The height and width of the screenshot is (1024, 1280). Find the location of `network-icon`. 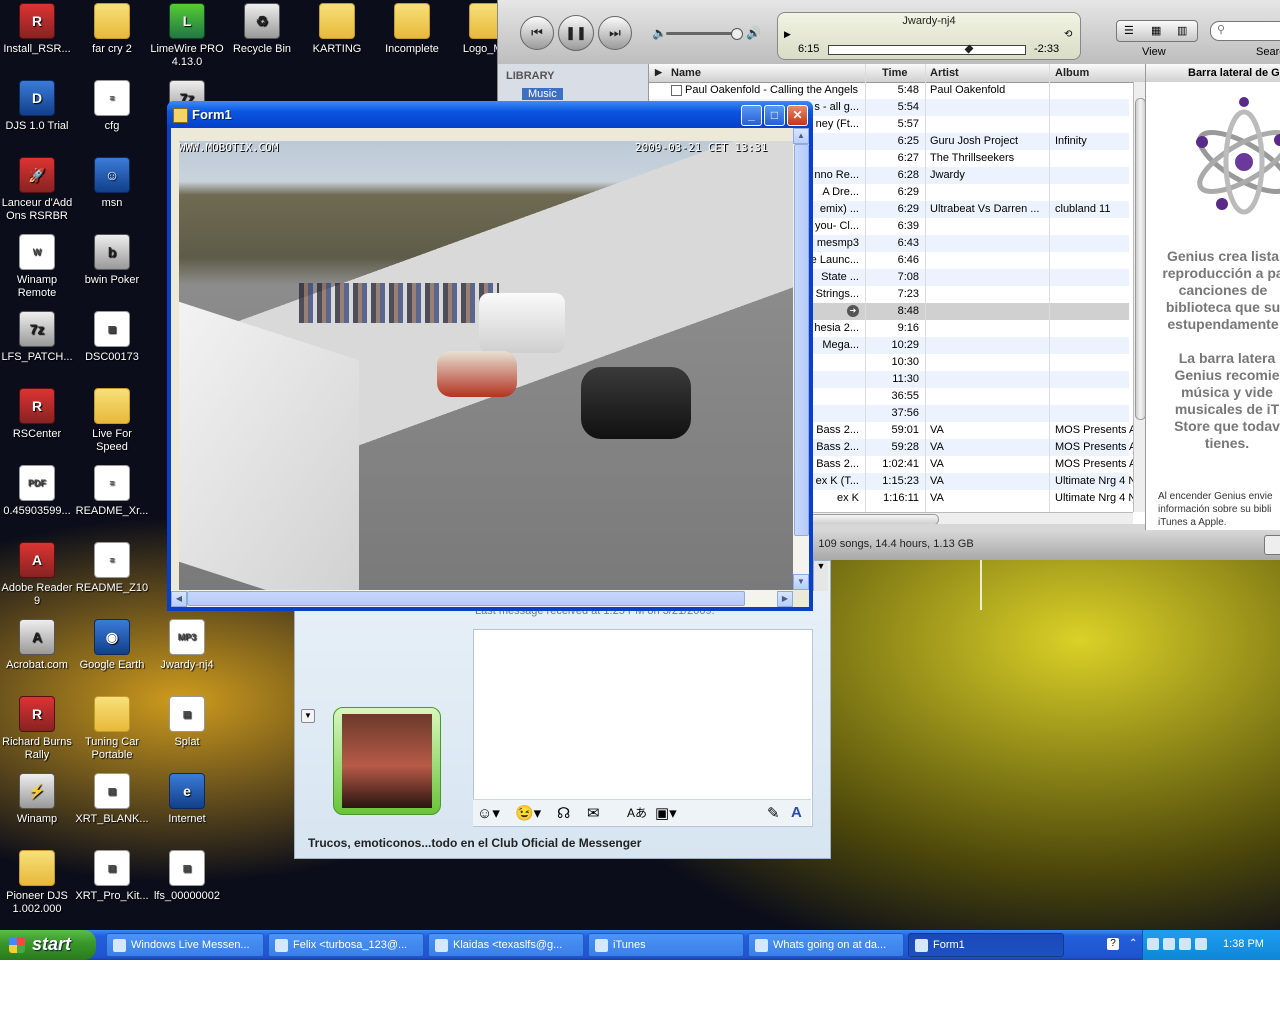

network-icon is located at coordinates (1185, 944).